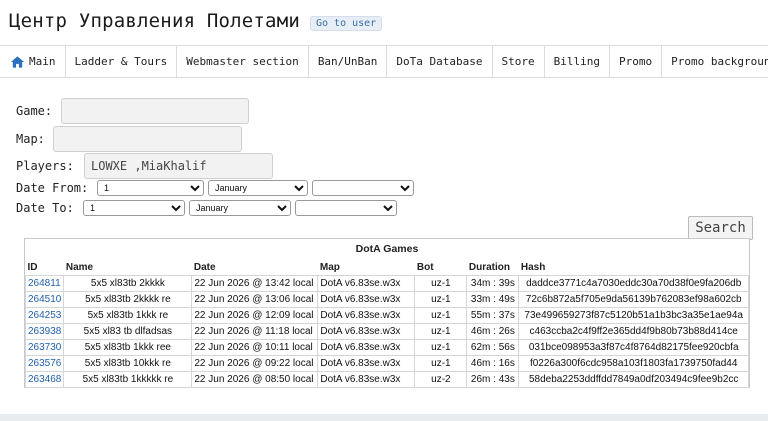  Describe the element at coordinates (633, 363) in the screenshot. I see `game-hash: f0226a300f6cdc958a103f1803fa1739750fad44` at that location.